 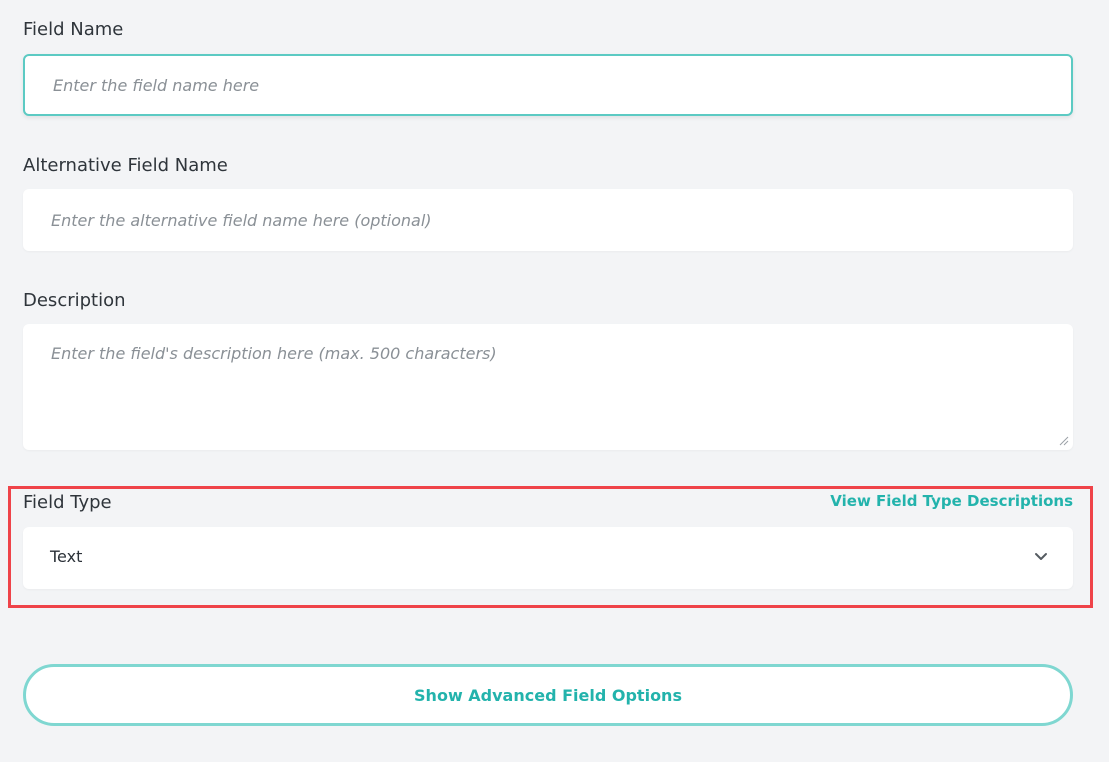 I want to click on view-field-type-descriptions-link: View Field Type Descriptions, so click(x=951, y=501).